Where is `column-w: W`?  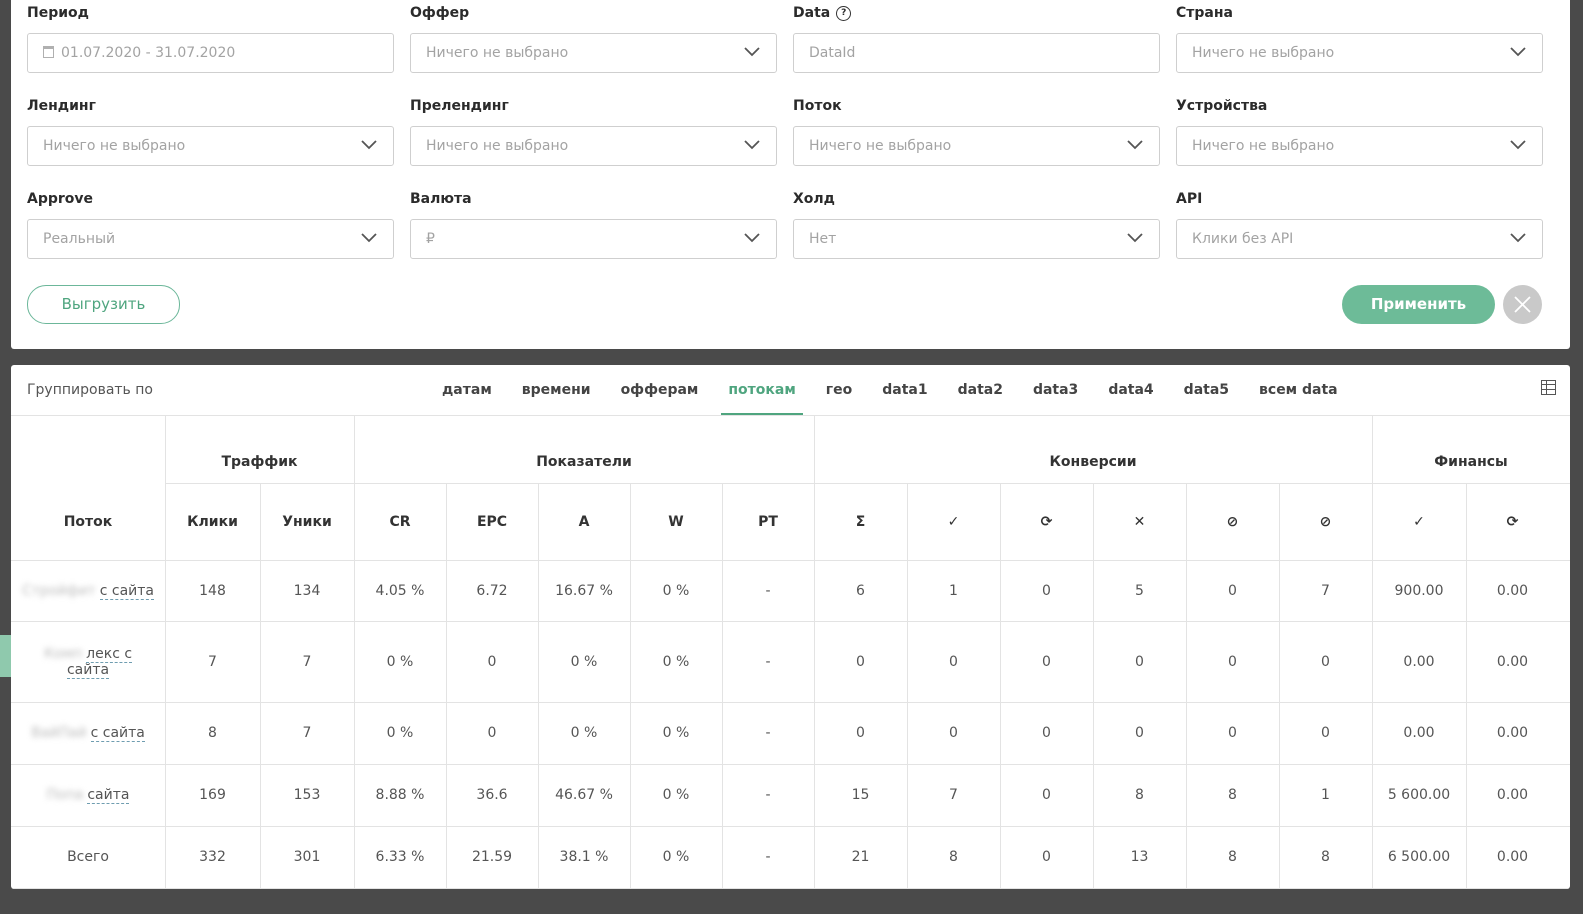
column-w: W is located at coordinates (676, 521).